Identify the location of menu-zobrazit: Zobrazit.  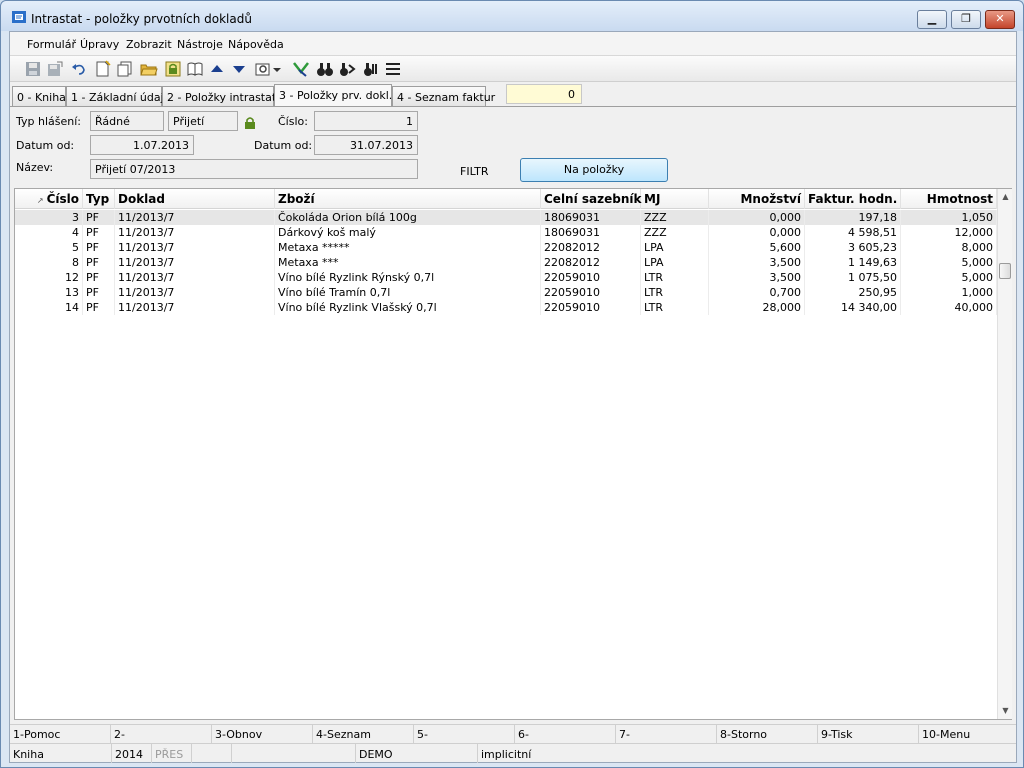
(149, 44).